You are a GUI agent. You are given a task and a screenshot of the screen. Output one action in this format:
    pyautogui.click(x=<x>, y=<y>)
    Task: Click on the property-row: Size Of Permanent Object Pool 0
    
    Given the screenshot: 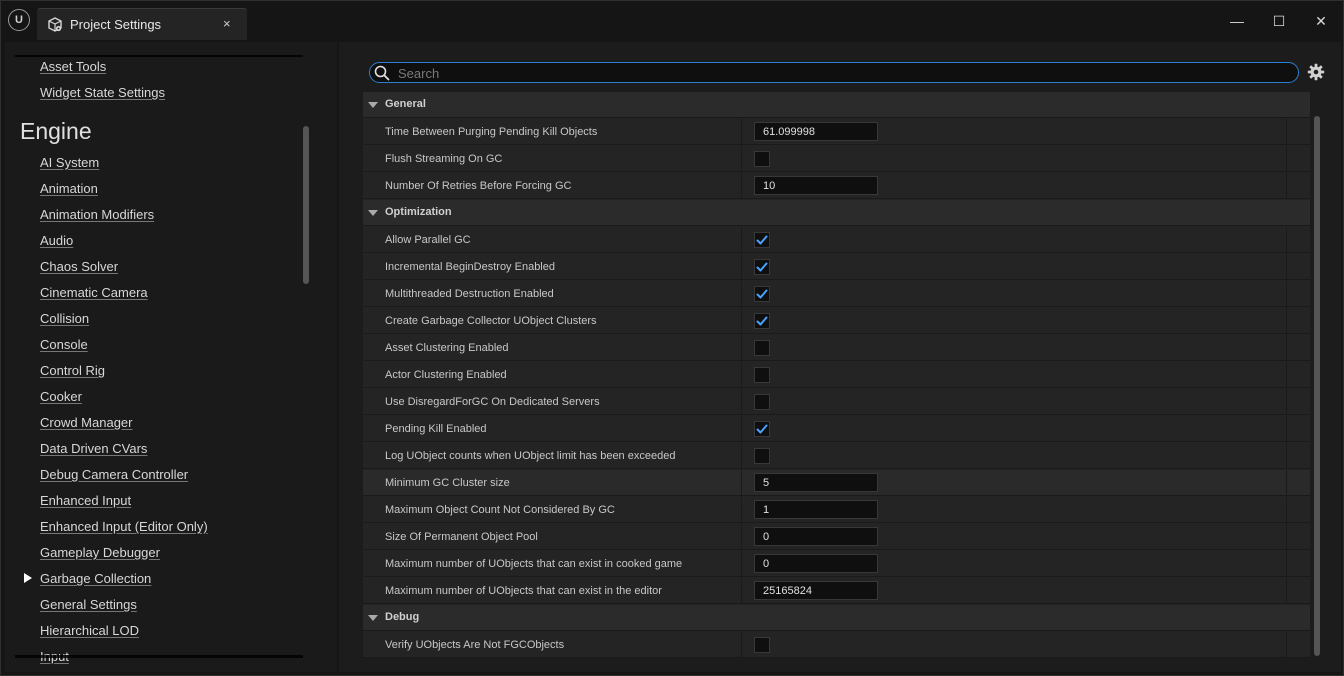 What is the action you would take?
    pyautogui.click(x=836, y=537)
    